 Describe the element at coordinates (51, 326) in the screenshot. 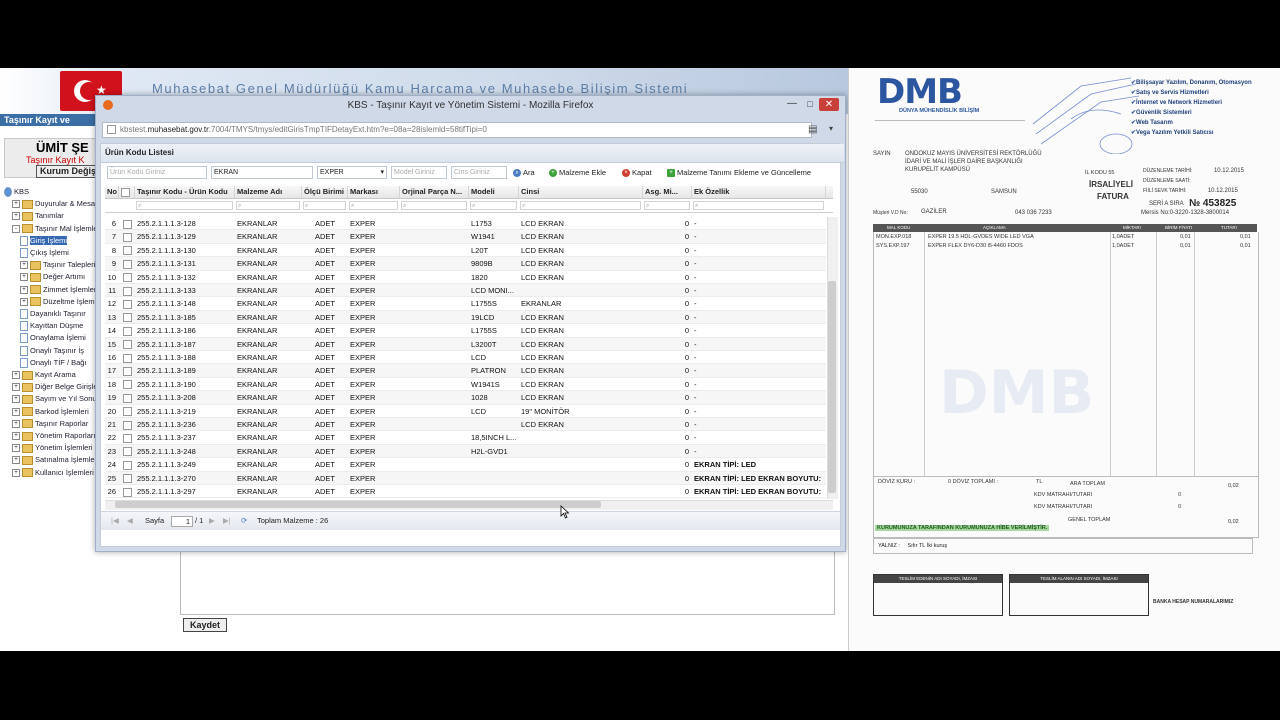

I see `tree-item: Kayıttan Düşme` at that location.